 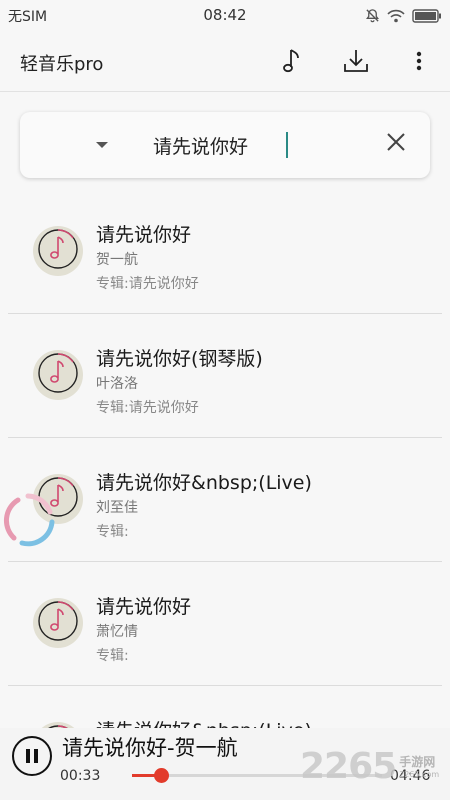 What do you see at coordinates (28, 520) in the screenshot?
I see `loading-spinner-icon` at bounding box center [28, 520].